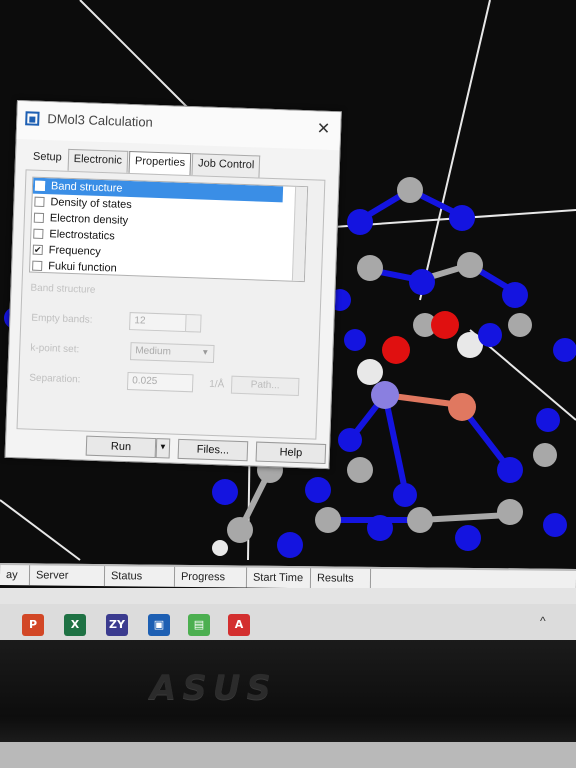  Describe the element at coordinates (63, 289) in the screenshot. I see `band-structure-group-title: Band structure` at that location.